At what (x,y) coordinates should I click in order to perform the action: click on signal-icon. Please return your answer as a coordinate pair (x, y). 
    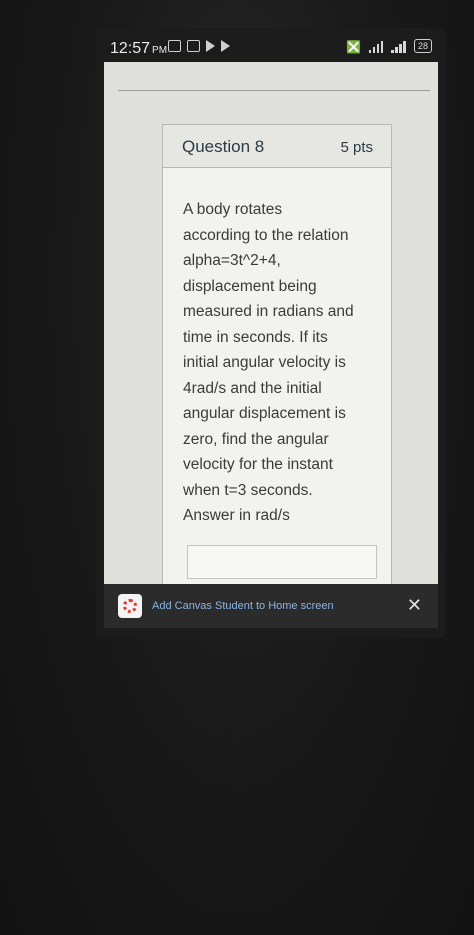
    Looking at the image, I should click on (376, 47).